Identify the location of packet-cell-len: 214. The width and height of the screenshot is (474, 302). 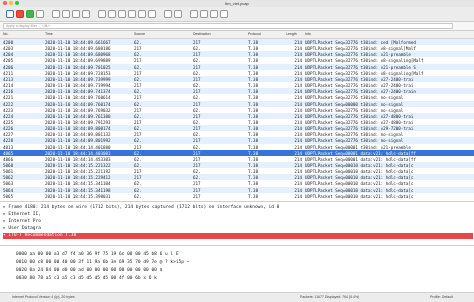
(298, 196).